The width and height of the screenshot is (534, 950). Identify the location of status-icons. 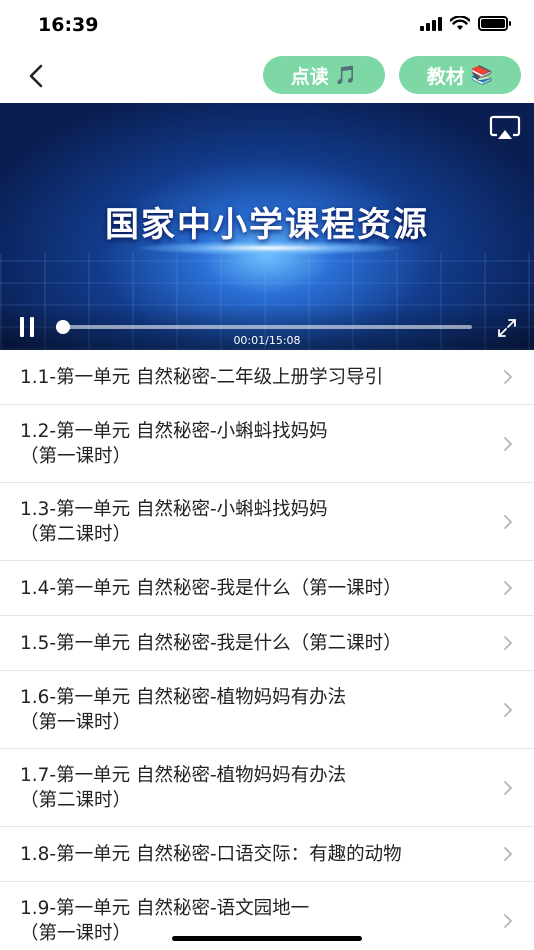
(465, 23).